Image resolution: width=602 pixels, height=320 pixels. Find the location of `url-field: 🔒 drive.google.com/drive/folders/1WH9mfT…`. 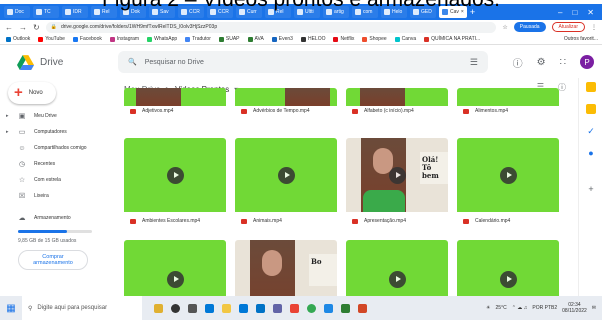

url-field: 🔒 drive.google.com/drive/folders/1WH9mfT… is located at coordinates (271, 27).